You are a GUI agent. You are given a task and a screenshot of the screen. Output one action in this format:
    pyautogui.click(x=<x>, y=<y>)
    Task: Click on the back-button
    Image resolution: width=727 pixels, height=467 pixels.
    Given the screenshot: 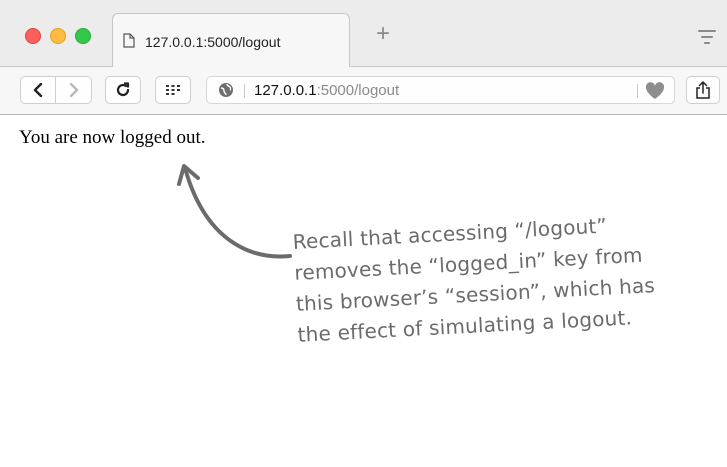 What is the action you would take?
    pyautogui.click(x=38, y=90)
    